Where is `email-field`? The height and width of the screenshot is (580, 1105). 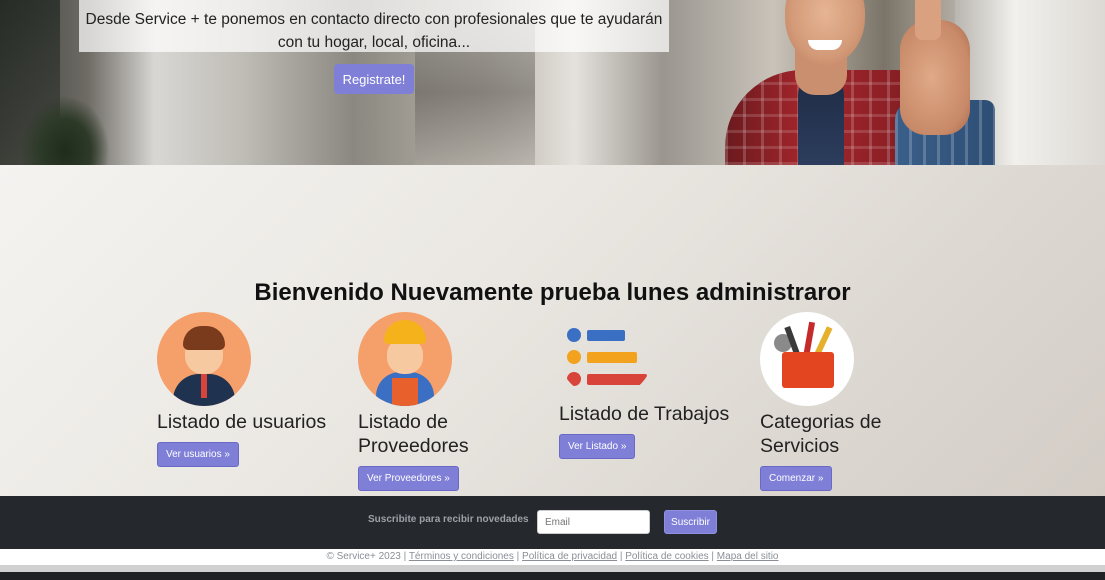 email-field is located at coordinates (593, 522).